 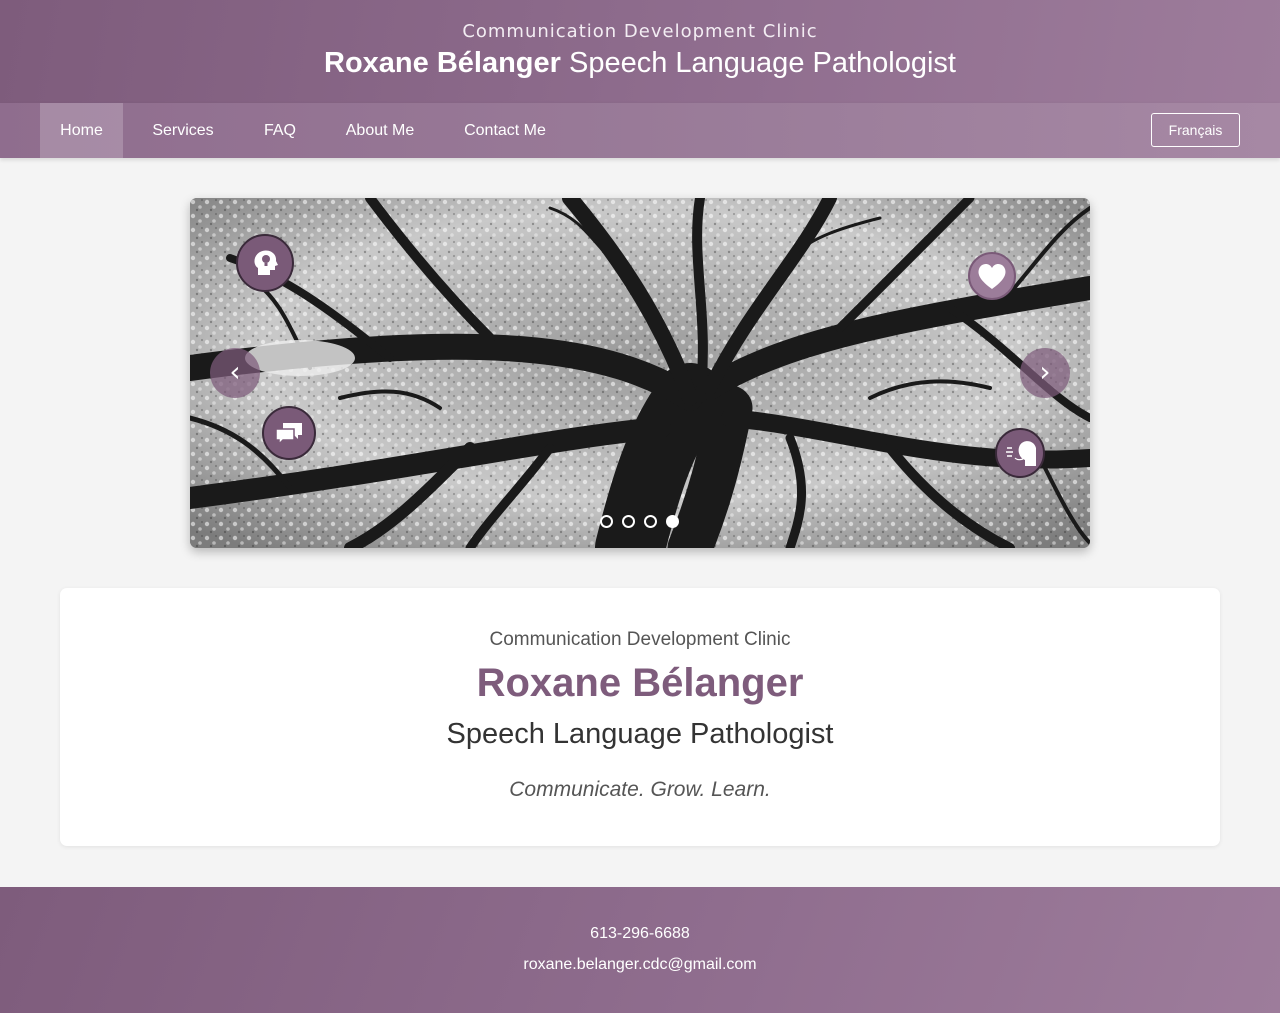 I want to click on intro-tagline: Communicate. Grow. Learn., so click(x=640, y=789).